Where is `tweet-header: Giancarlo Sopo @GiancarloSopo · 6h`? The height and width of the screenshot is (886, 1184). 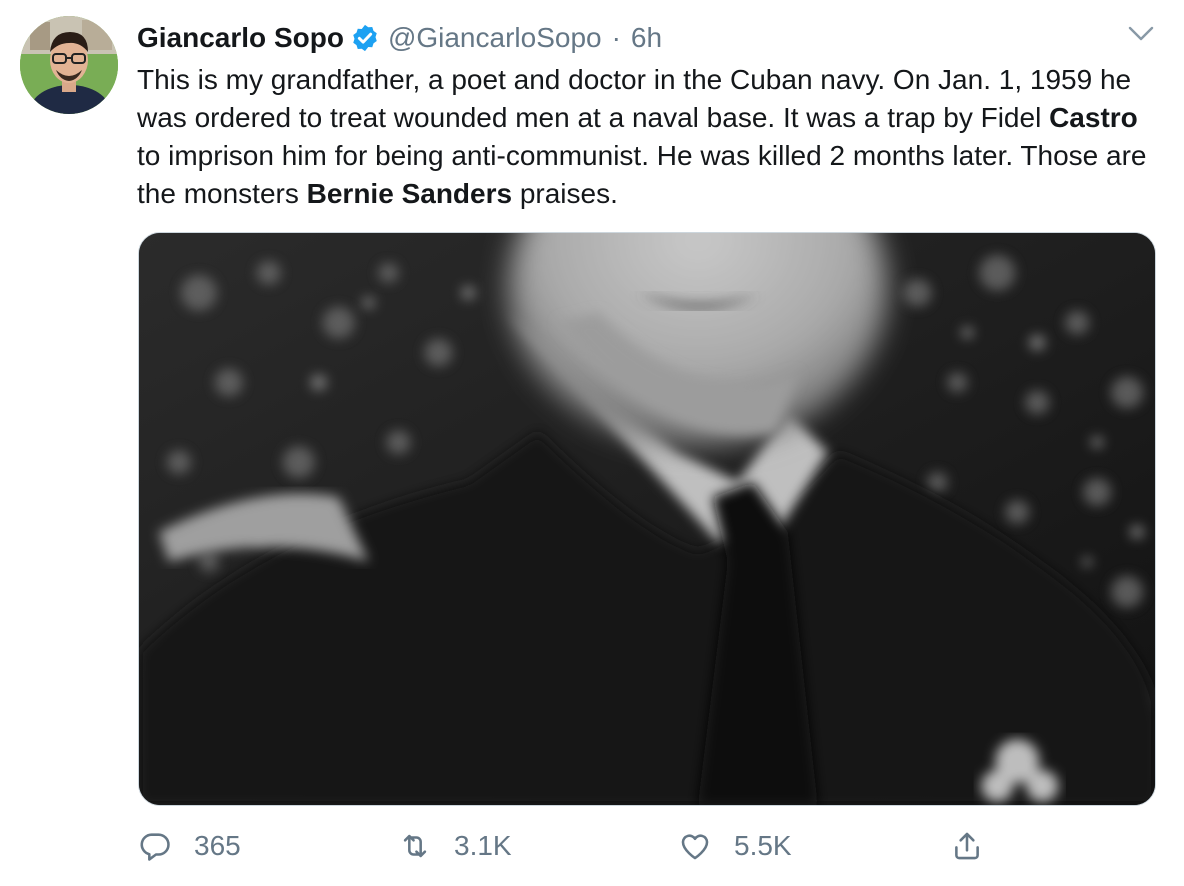
tweet-header: Giancarlo Sopo @GiancarloSopo · 6h is located at coordinates (399, 38).